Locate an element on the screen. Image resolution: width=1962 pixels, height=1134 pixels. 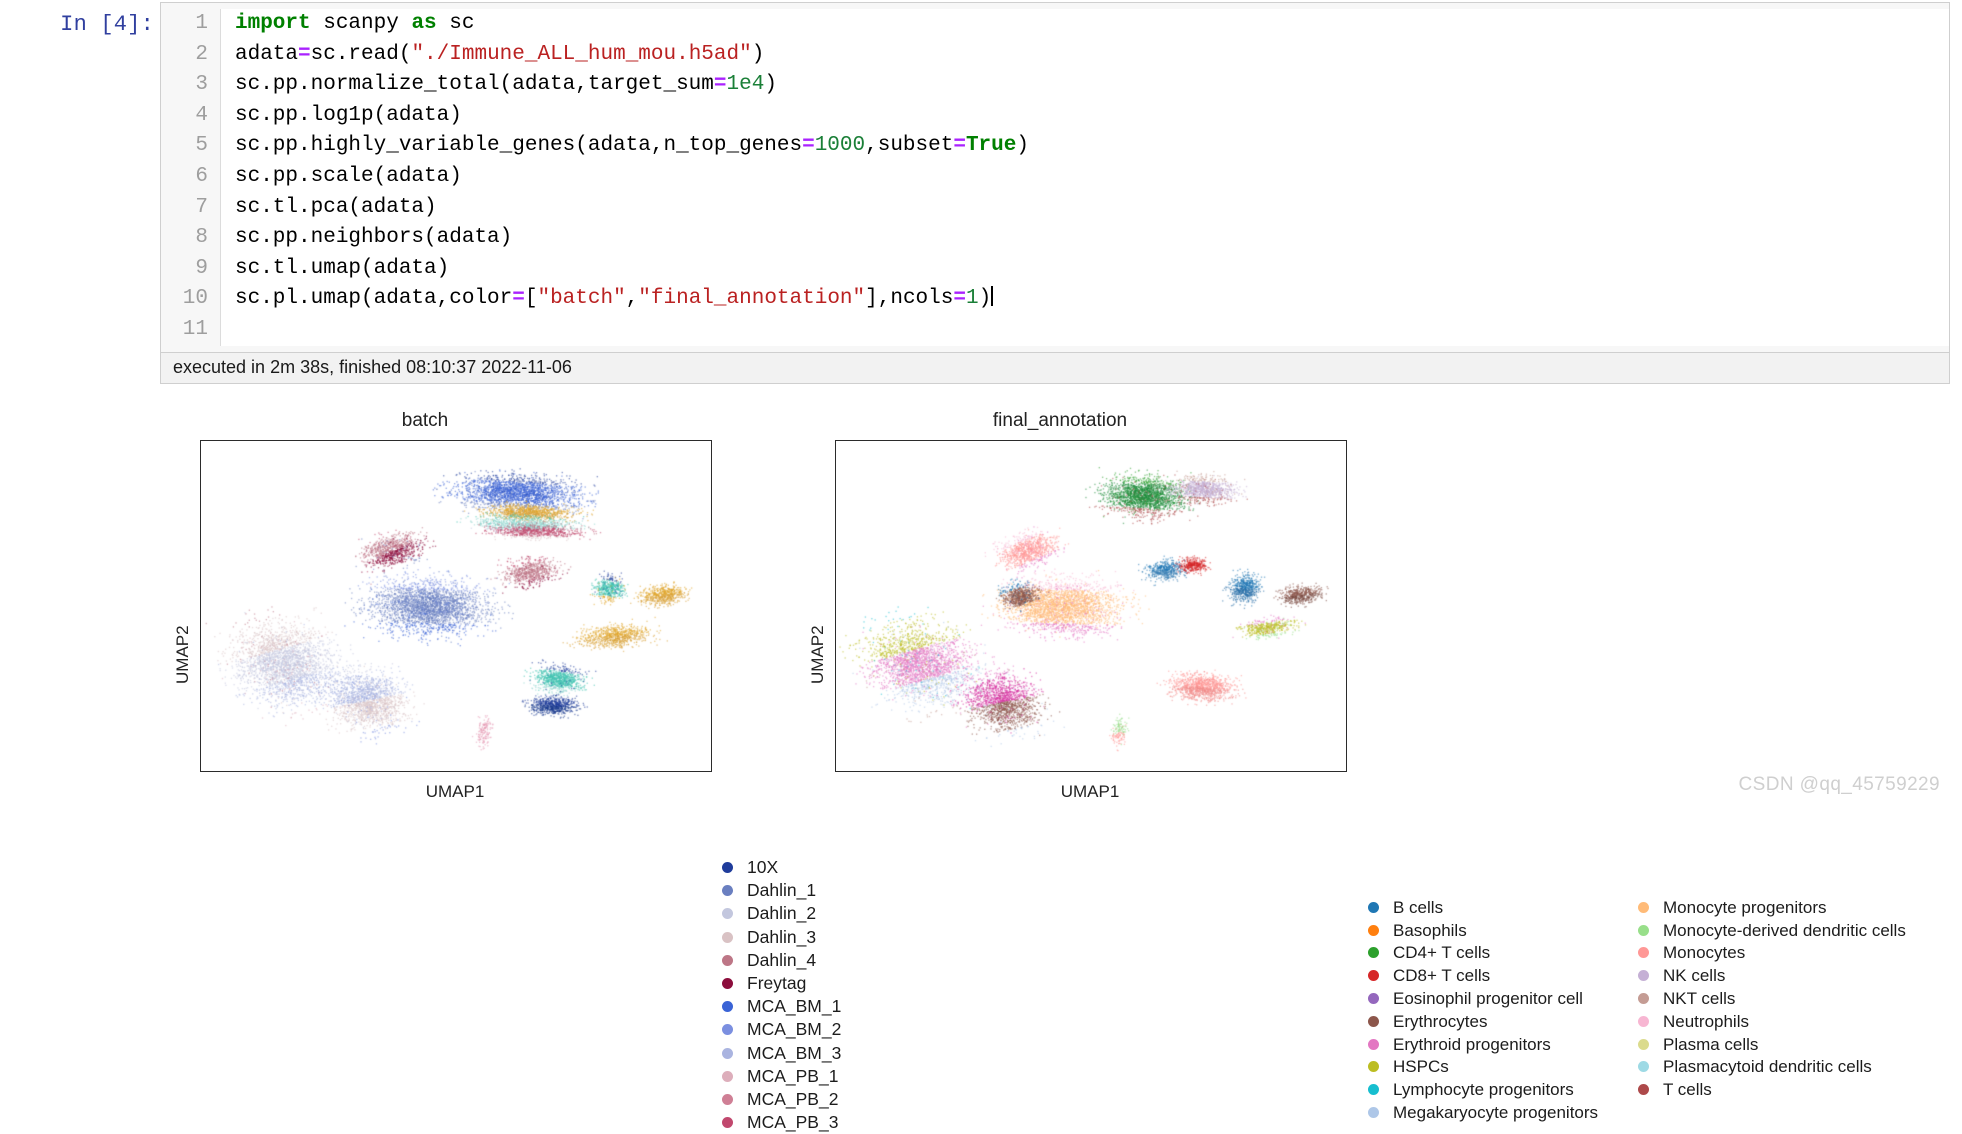
legend-item-label: NKT cells is located at coordinates (1699, 998).